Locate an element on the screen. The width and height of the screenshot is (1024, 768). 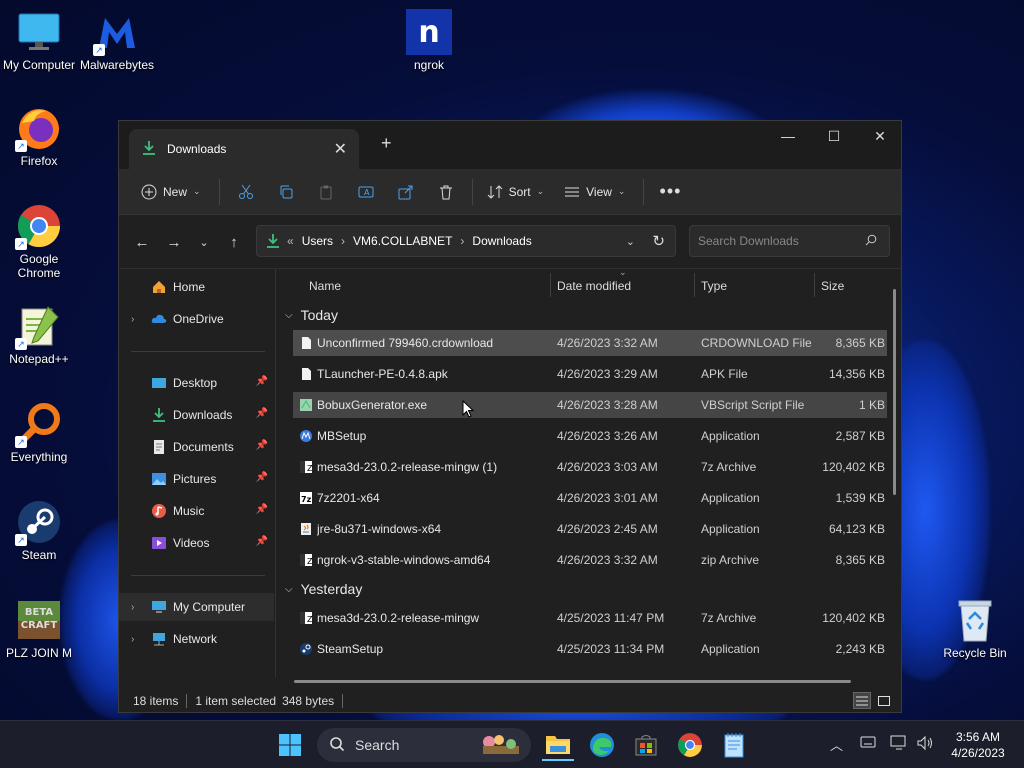
share-button is located at coordinates (406, 192).